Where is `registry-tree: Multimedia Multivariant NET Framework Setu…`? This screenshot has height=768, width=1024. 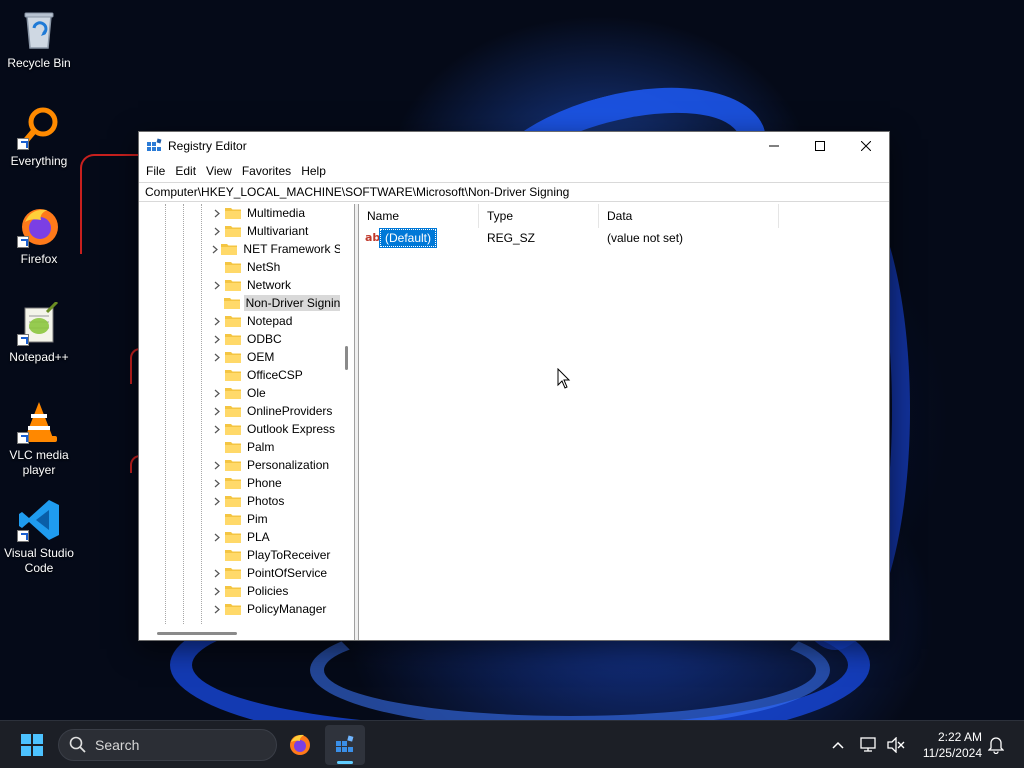 registry-tree: Multimedia Multivariant NET Framework Setu… is located at coordinates (247, 422).